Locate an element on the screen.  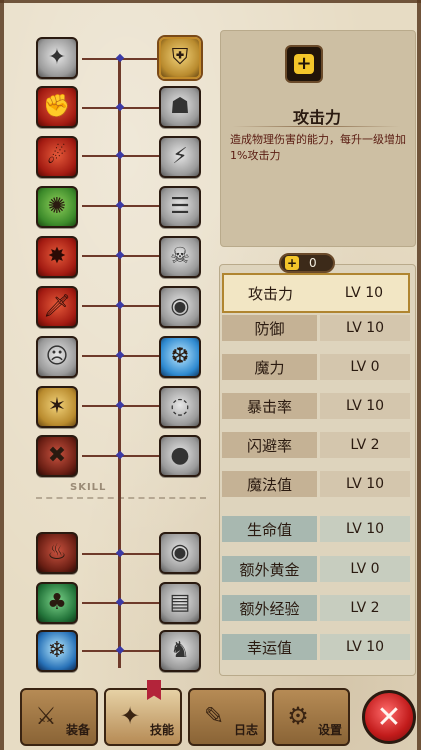
tab-settings: ⚙ 设置 is located at coordinates (311, 717).